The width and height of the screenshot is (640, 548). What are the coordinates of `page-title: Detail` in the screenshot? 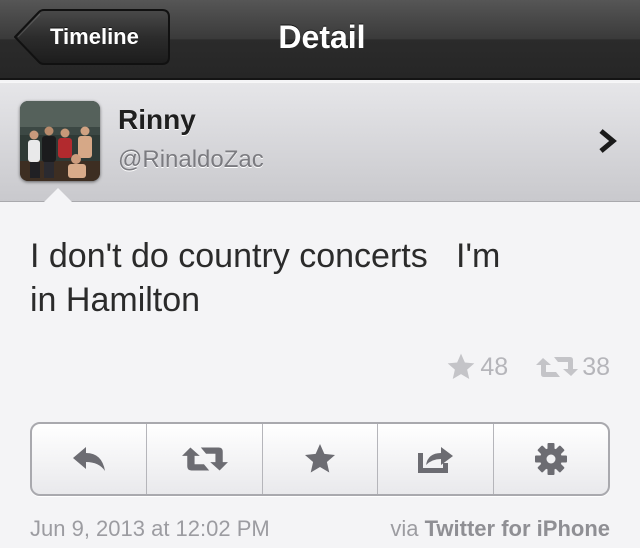 It's located at (322, 37).